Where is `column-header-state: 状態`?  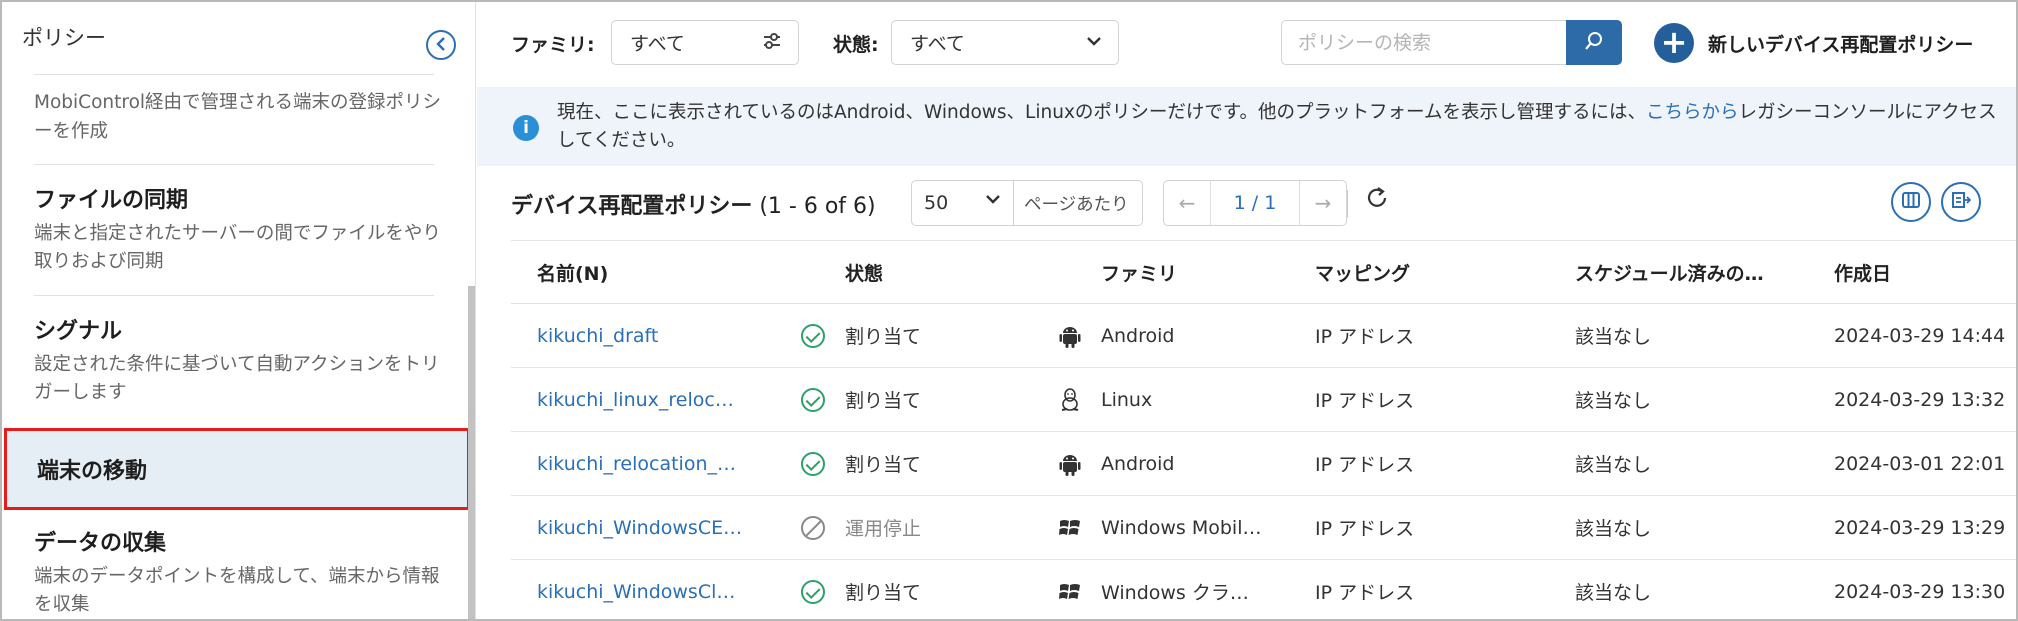
column-header-state: 状態 is located at coordinates (915, 272).